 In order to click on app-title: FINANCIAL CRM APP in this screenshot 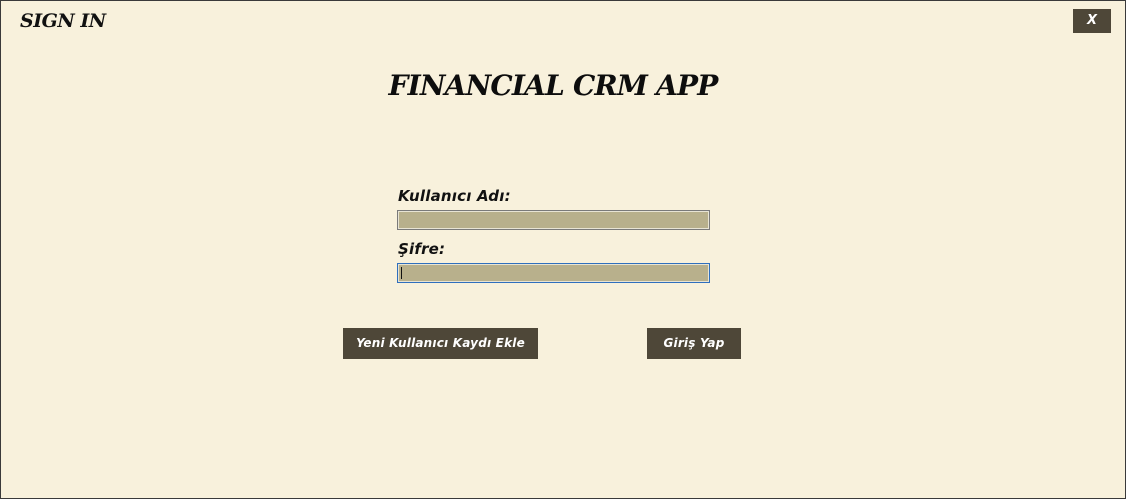, I will do `click(553, 85)`.